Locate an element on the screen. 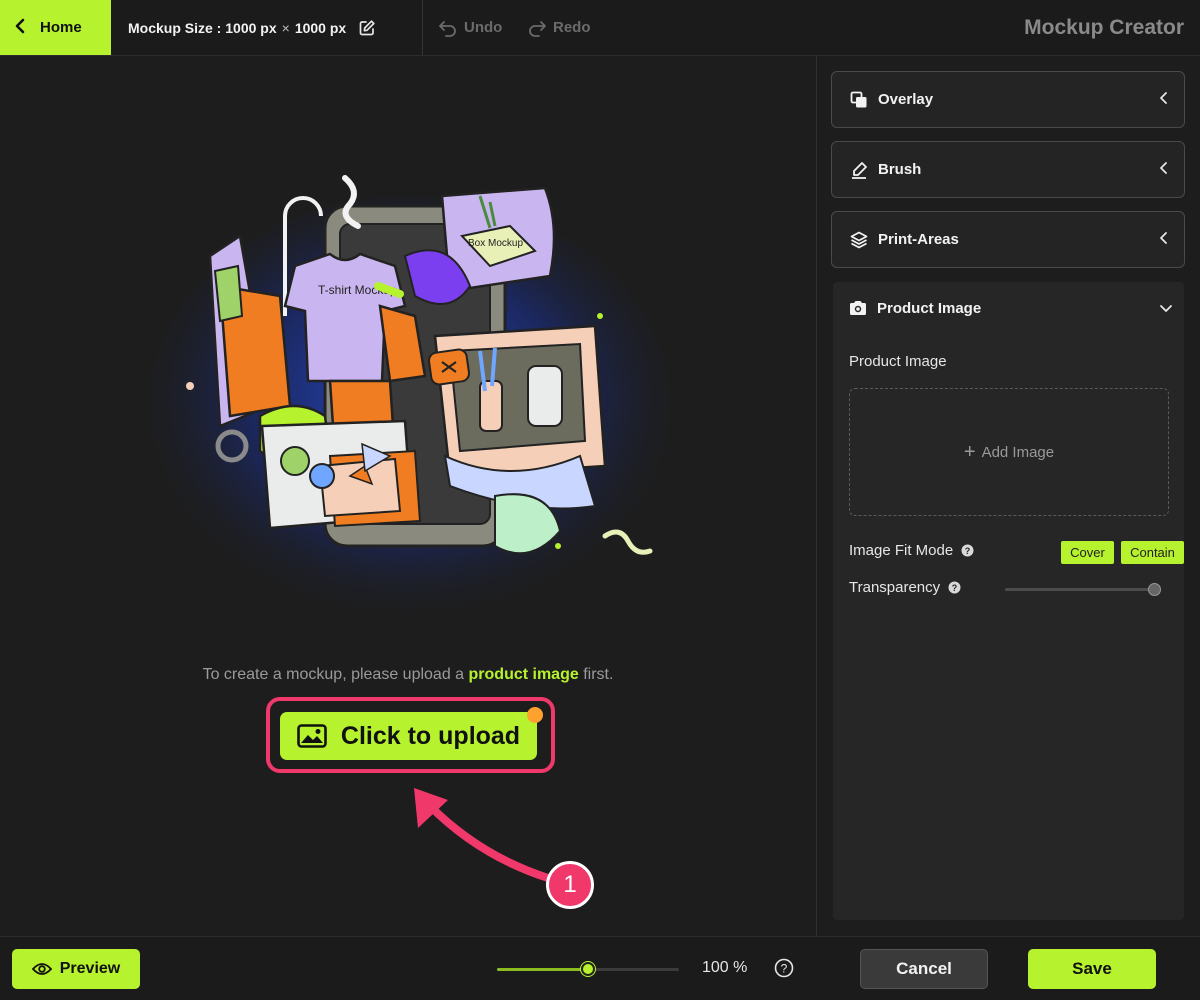 This screenshot has height=1000, width=1200. section-overlay: Overlay is located at coordinates (1008, 99).